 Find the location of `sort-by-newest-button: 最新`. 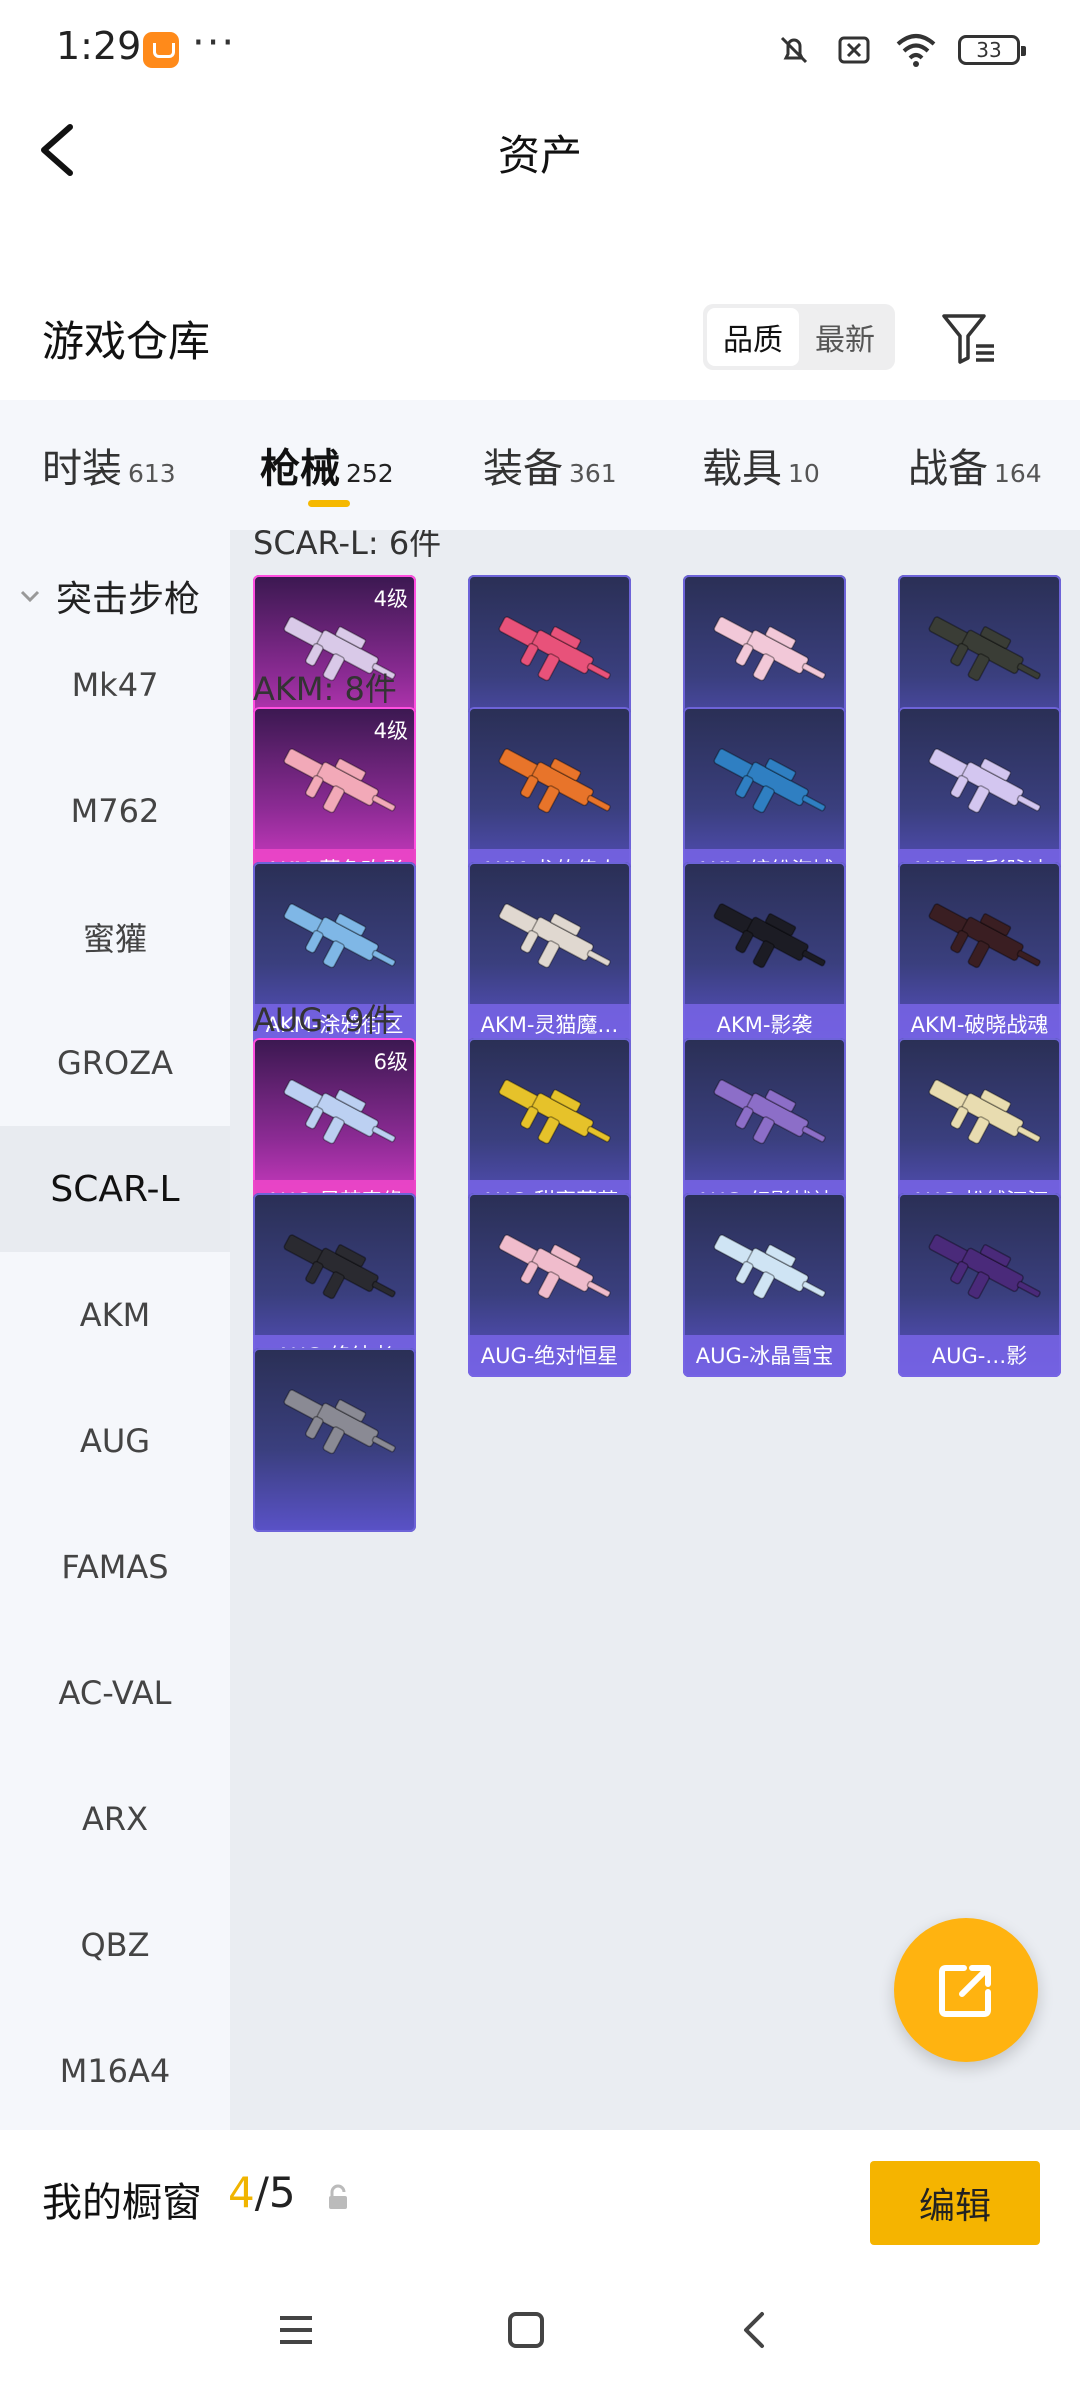

sort-by-newest-button: 最新 is located at coordinates (845, 337).